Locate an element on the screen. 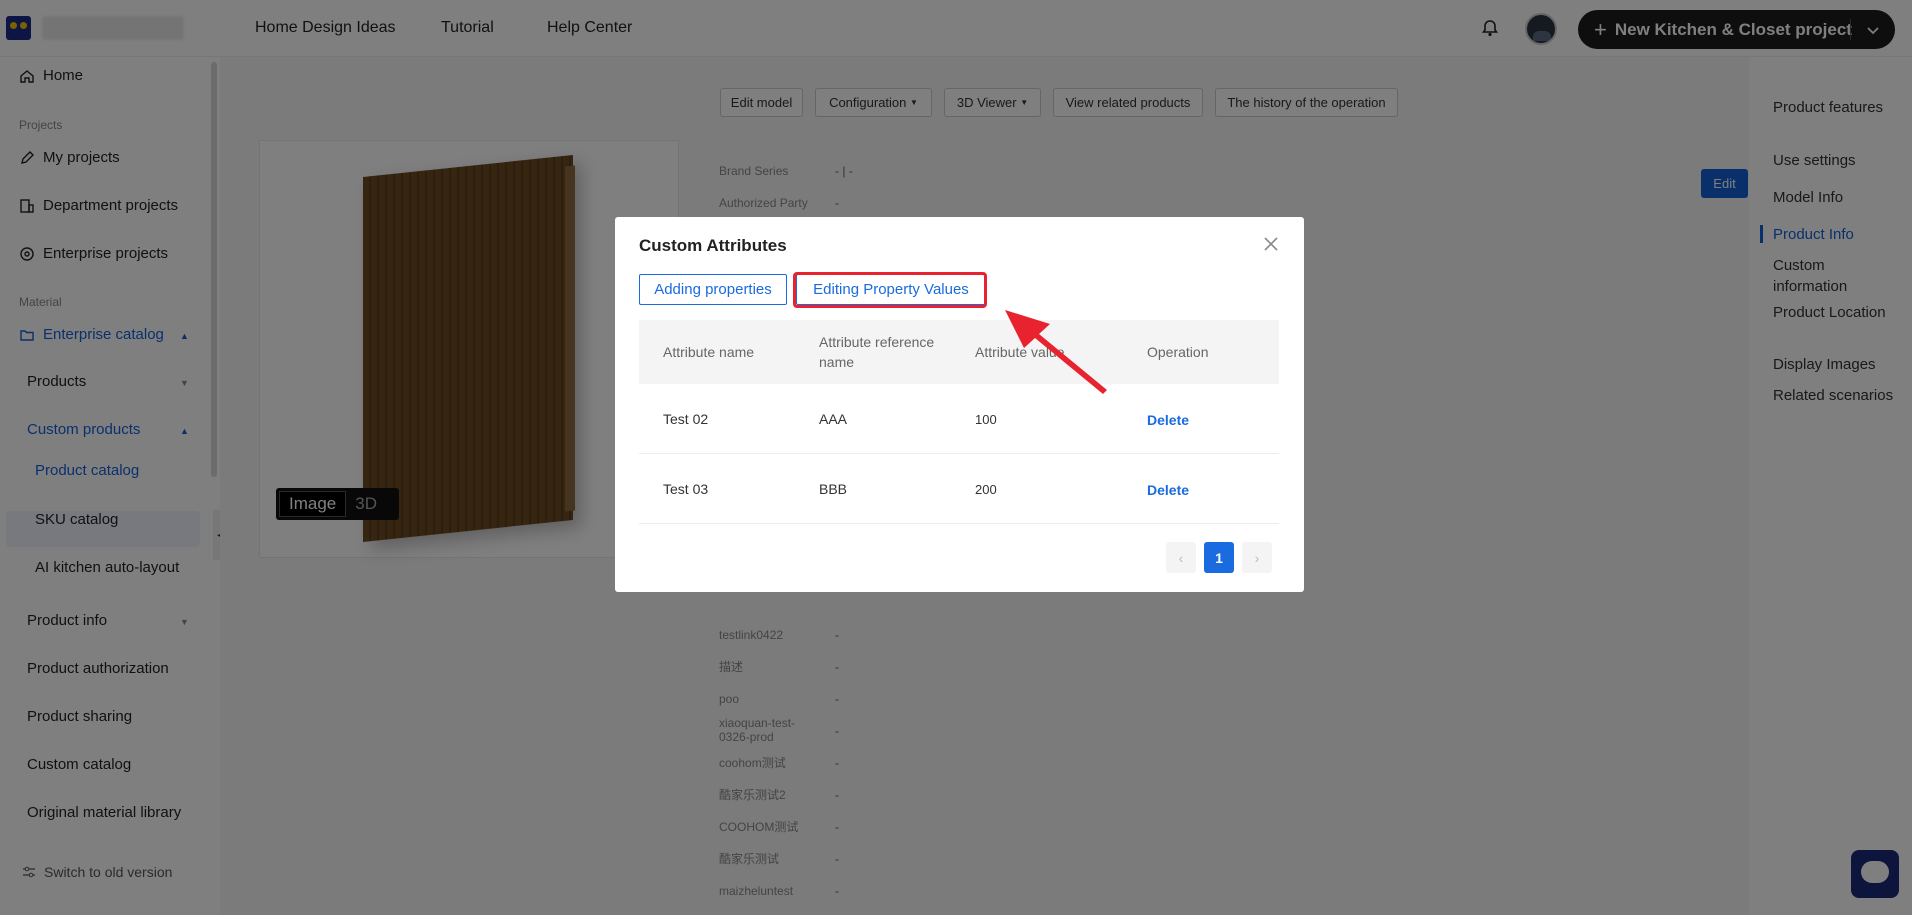 The width and height of the screenshot is (1912, 915). adding-properties-button: Adding properties is located at coordinates (713, 289).